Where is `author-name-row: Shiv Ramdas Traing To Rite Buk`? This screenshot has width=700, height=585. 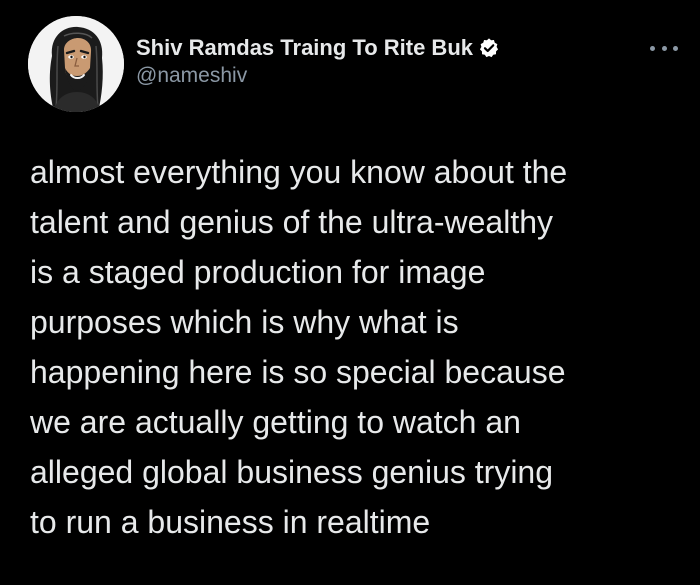 author-name-row: Shiv Ramdas Traing To Rite Buk is located at coordinates (318, 48).